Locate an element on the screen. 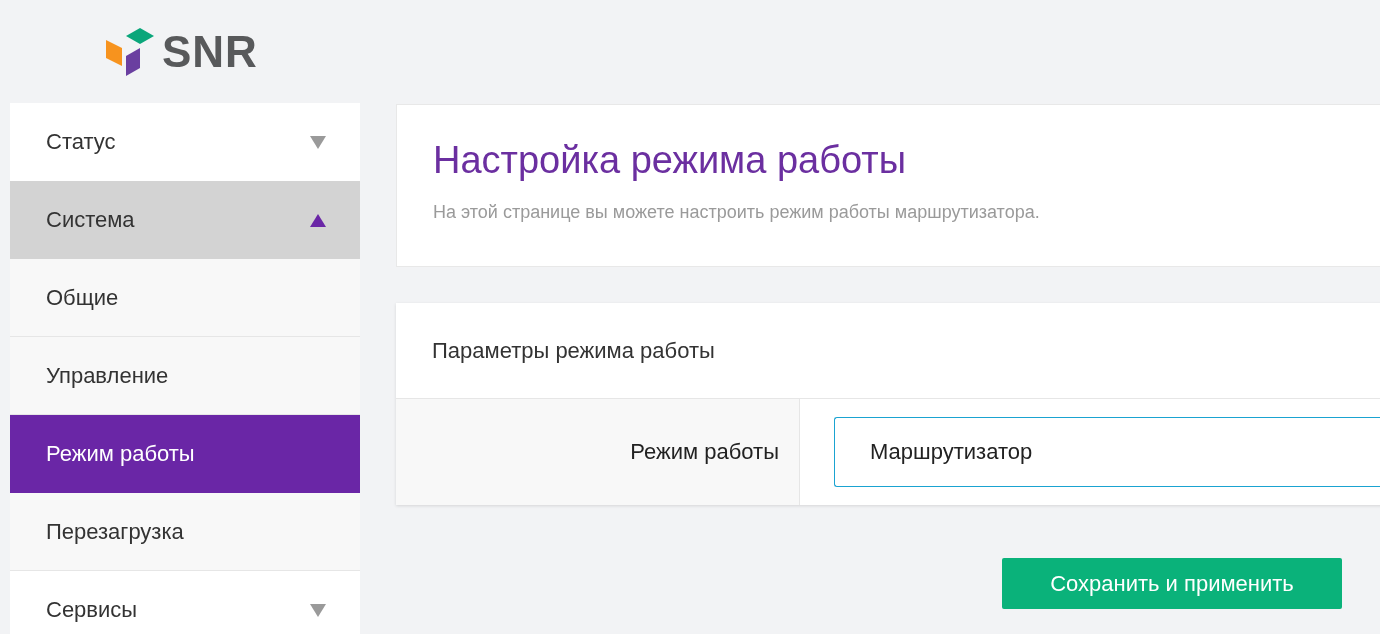  sidebar-section: Сервисы is located at coordinates (185, 602).